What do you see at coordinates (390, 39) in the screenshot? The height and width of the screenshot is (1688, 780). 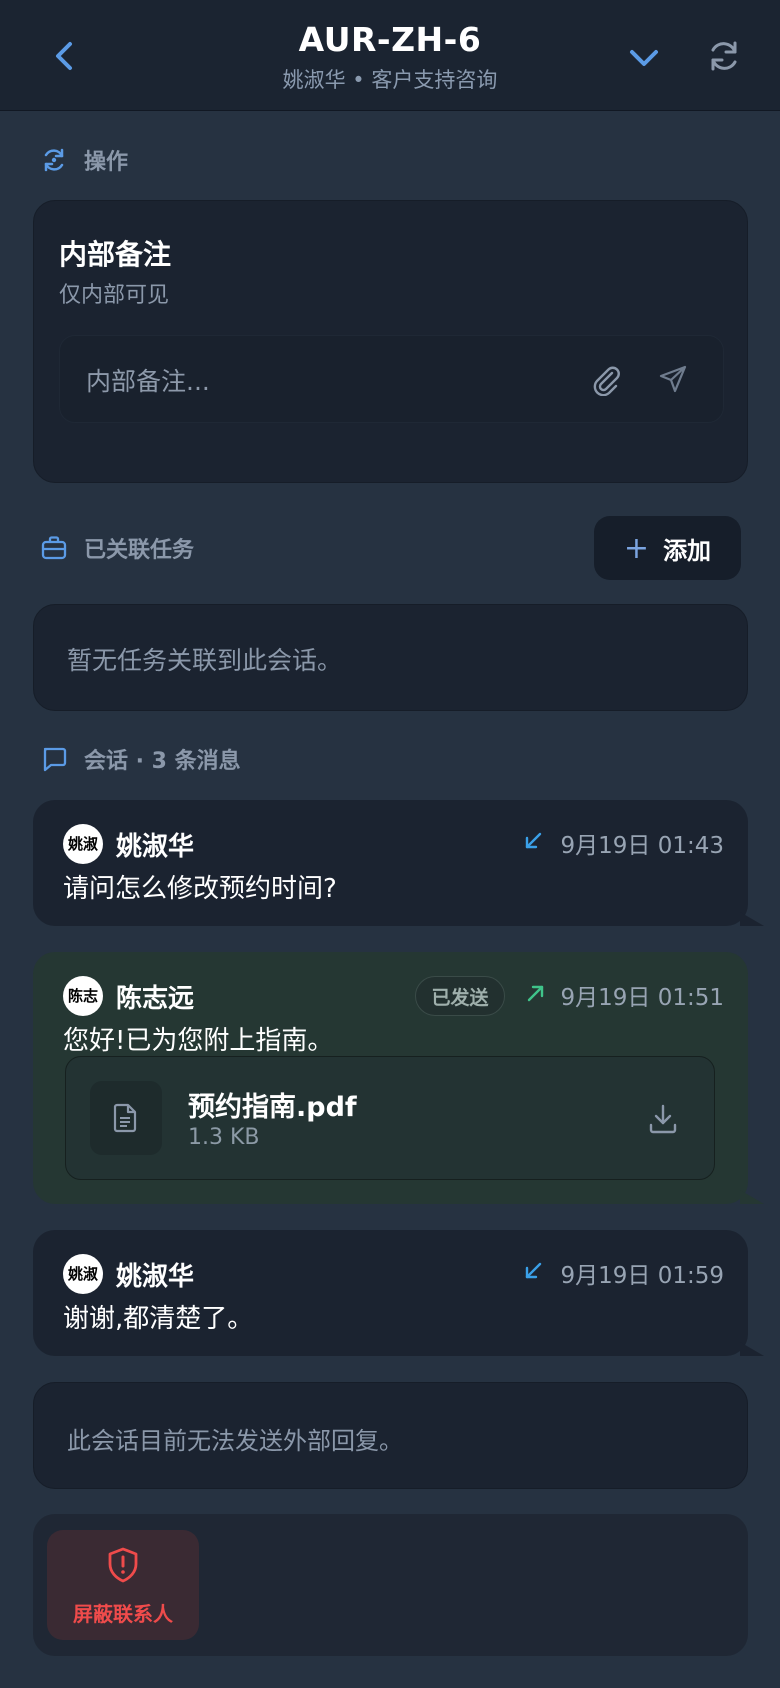 I see `page-title: AUR-ZH-6` at bounding box center [390, 39].